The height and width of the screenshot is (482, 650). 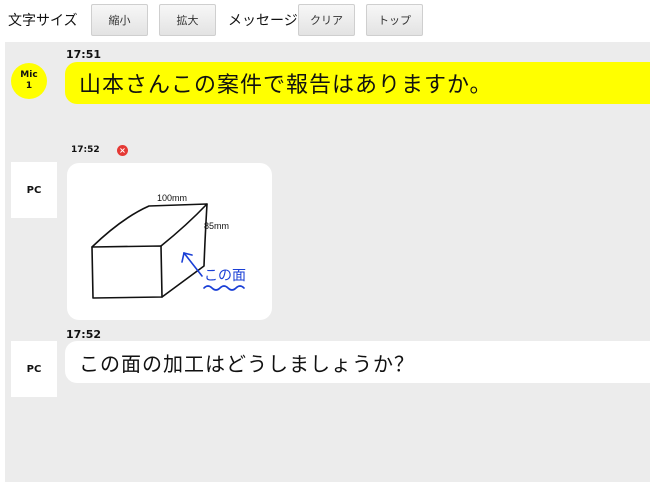 What do you see at coordinates (216, 226) in the screenshot?
I see `height-dimension-label: 85mm` at bounding box center [216, 226].